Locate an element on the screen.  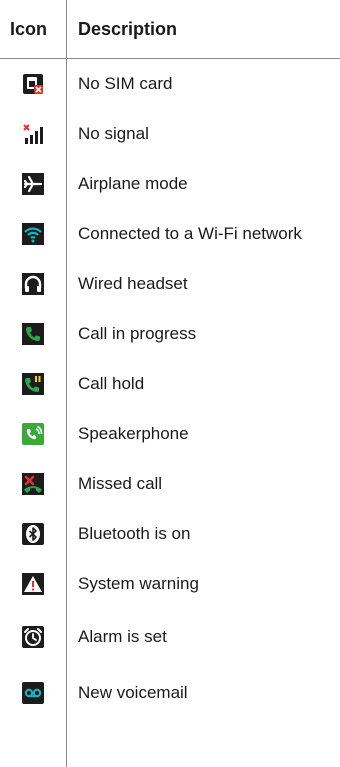
table-row: Call hold is located at coordinates (170, 384).